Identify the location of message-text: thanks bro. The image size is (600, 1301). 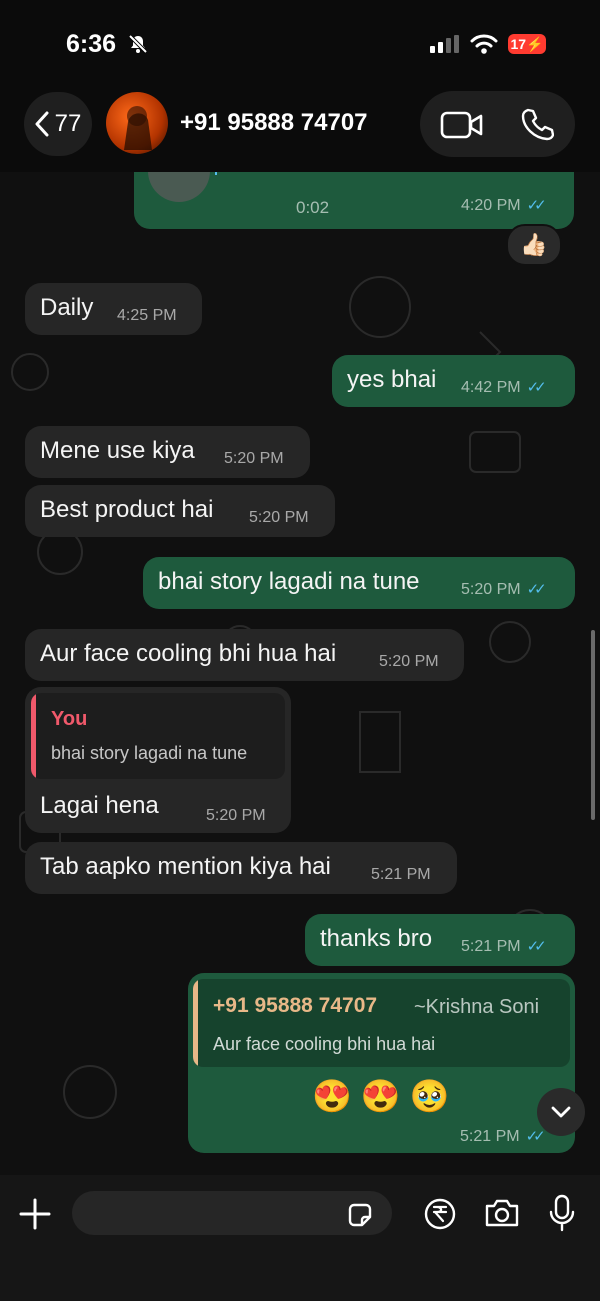
(376, 938).